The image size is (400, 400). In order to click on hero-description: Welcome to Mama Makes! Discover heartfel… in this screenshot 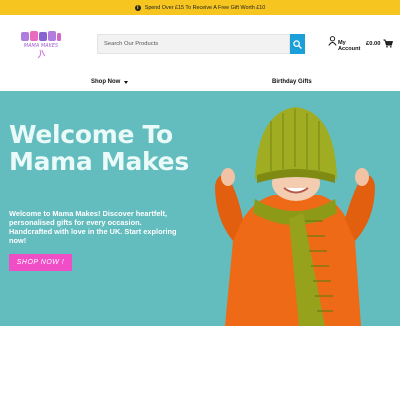, I will do `click(93, 227)`.